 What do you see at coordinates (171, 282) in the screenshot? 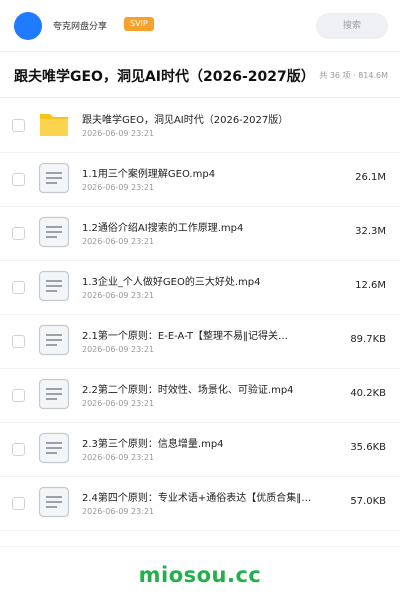
I see `file-name: 1.3企业_个人做好GEO的三大好处.mp4` at bounding box center [171, 282].